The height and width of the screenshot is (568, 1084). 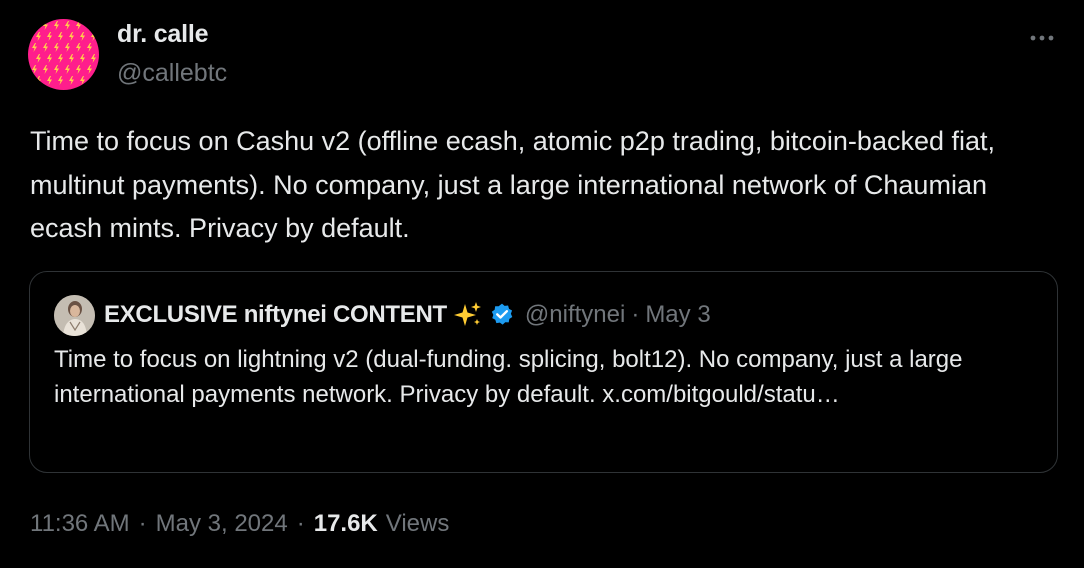 What do you see at coordinates (163, 34) in the screenshot?
I see `author-display-name: dr. calle` at bounding box center [163, 34].